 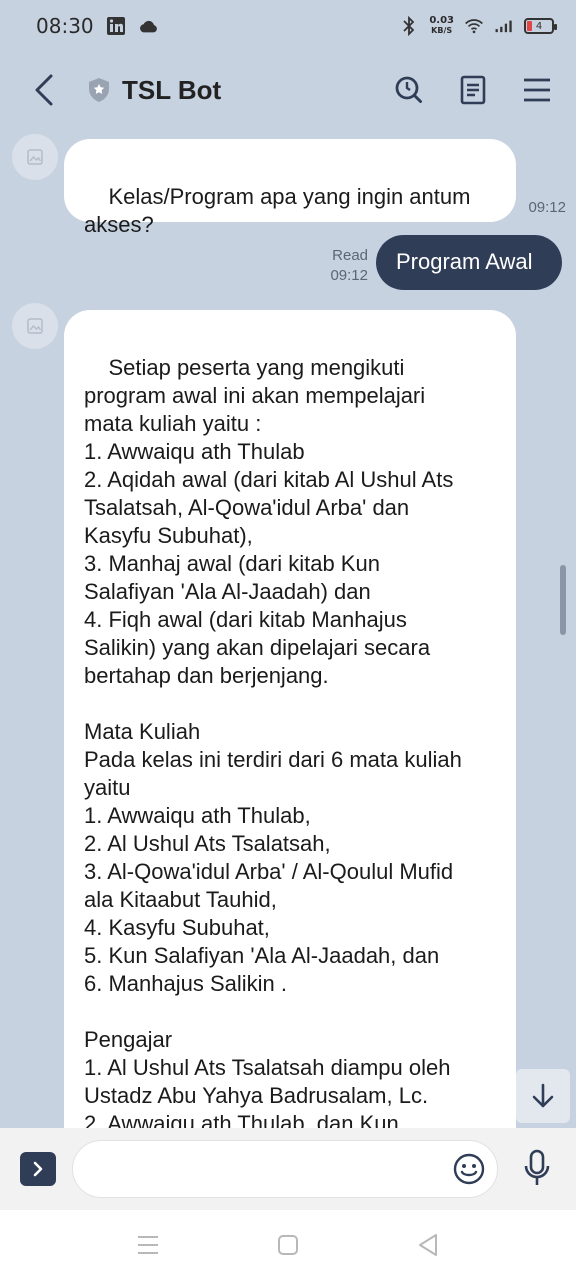 I want to click on voice-message-button, so click(x=537, y=1168).